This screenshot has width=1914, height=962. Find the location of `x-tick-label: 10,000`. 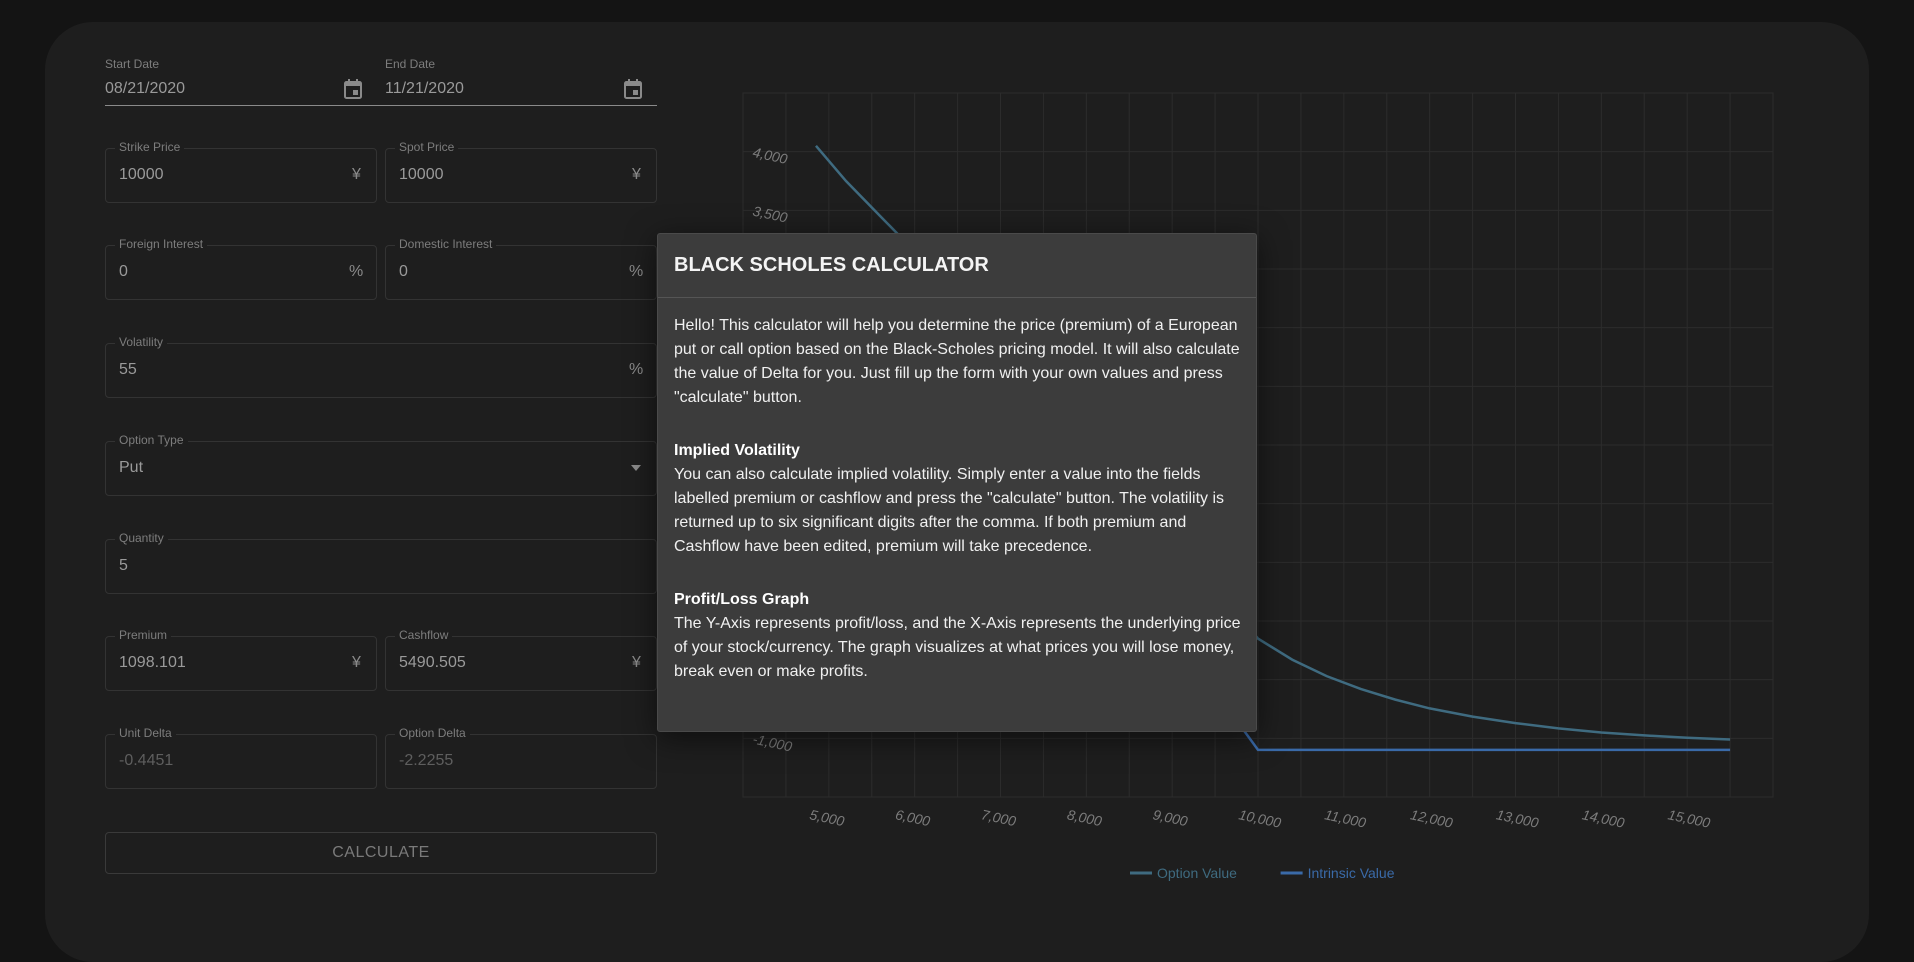

x-tick-label: 10,000 is located at coordinates (1259, 818).